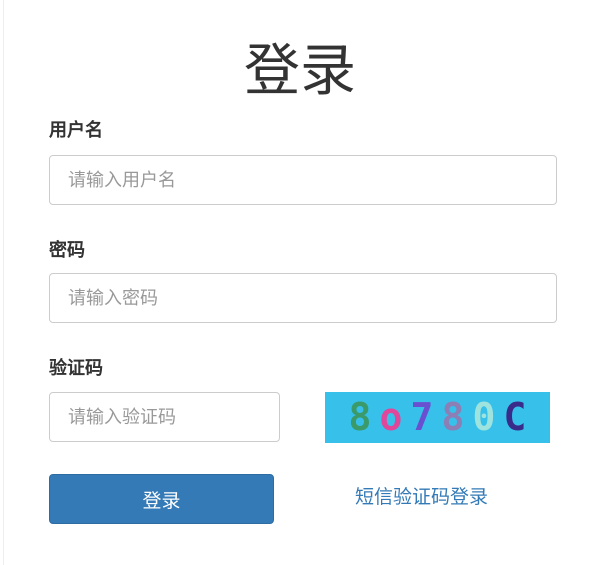 This screenshot has width=600, height=565. Describe the element at coordinates (484, 417) in the screenshot. I see `captcha-char: 0` at that location.